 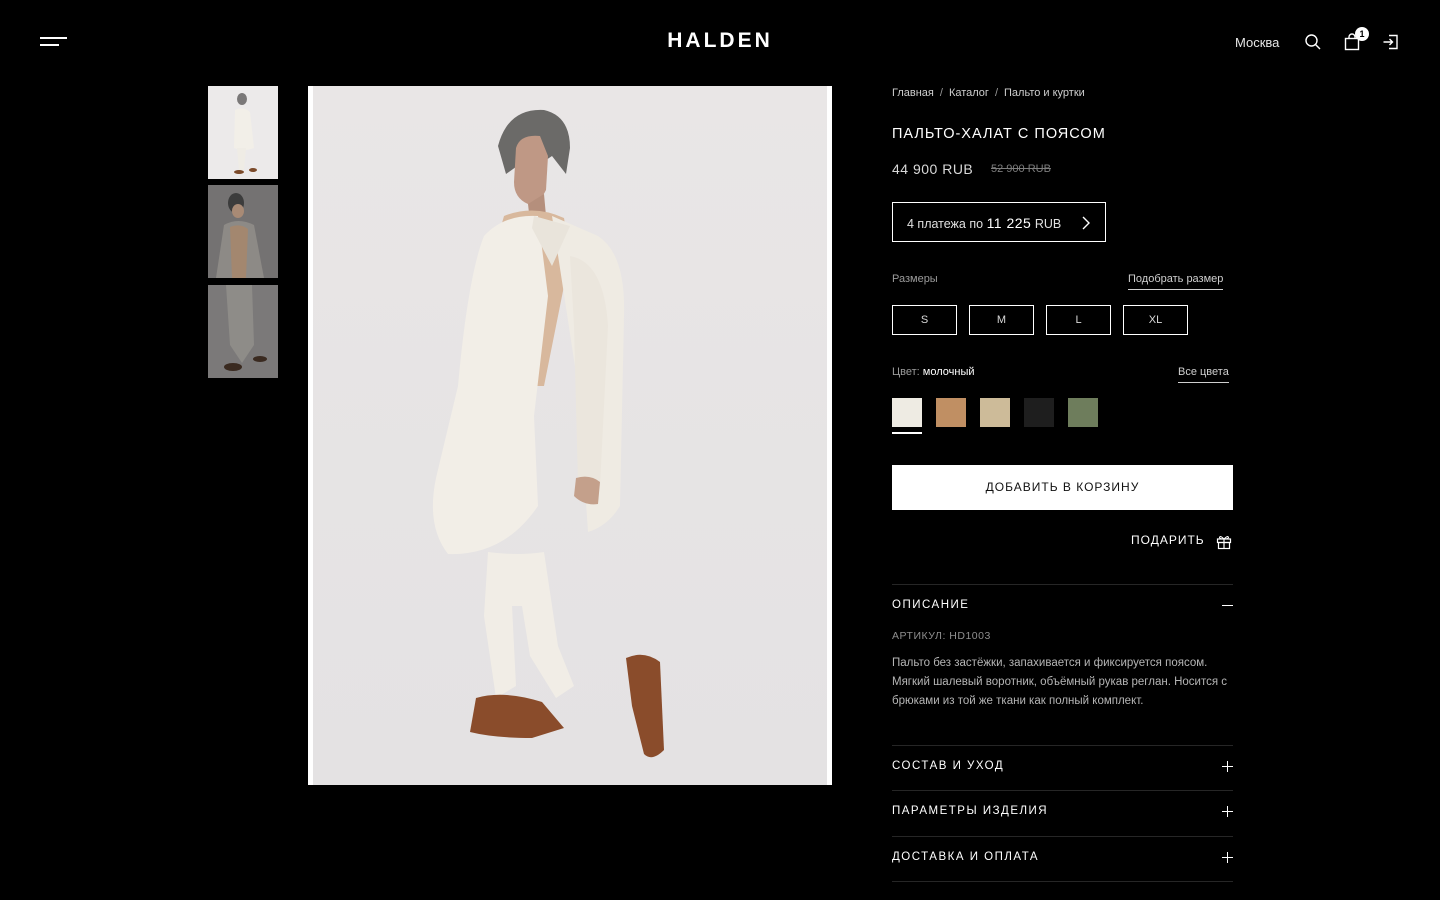 I want to click on size-option-s: S, so click(x=924, y=320).